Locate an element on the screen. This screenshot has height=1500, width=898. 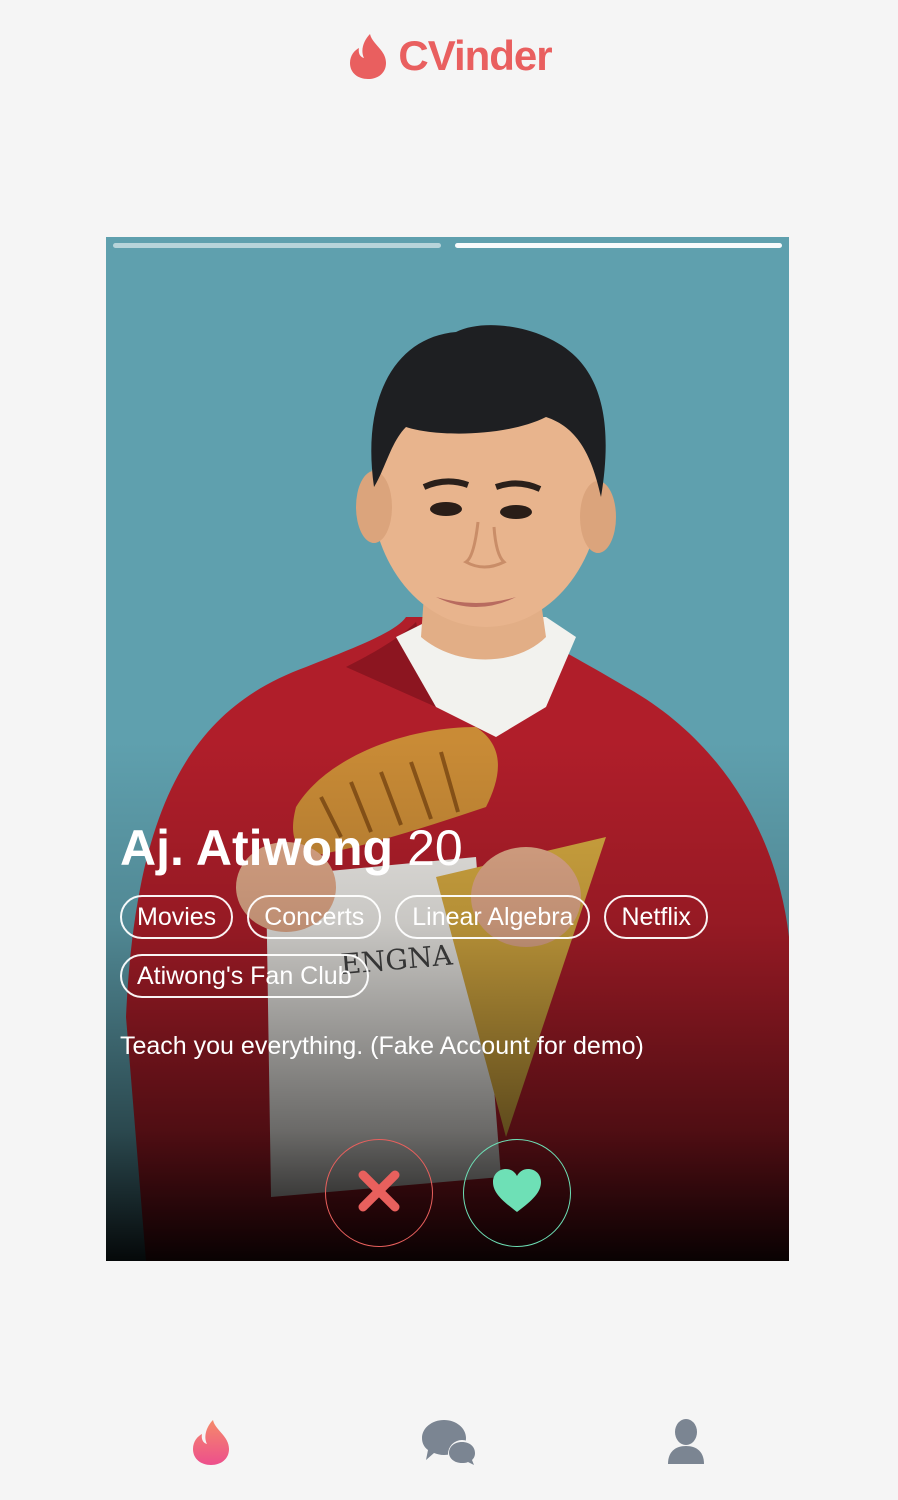
nav-swipe is located at coordinates (211, 1444).